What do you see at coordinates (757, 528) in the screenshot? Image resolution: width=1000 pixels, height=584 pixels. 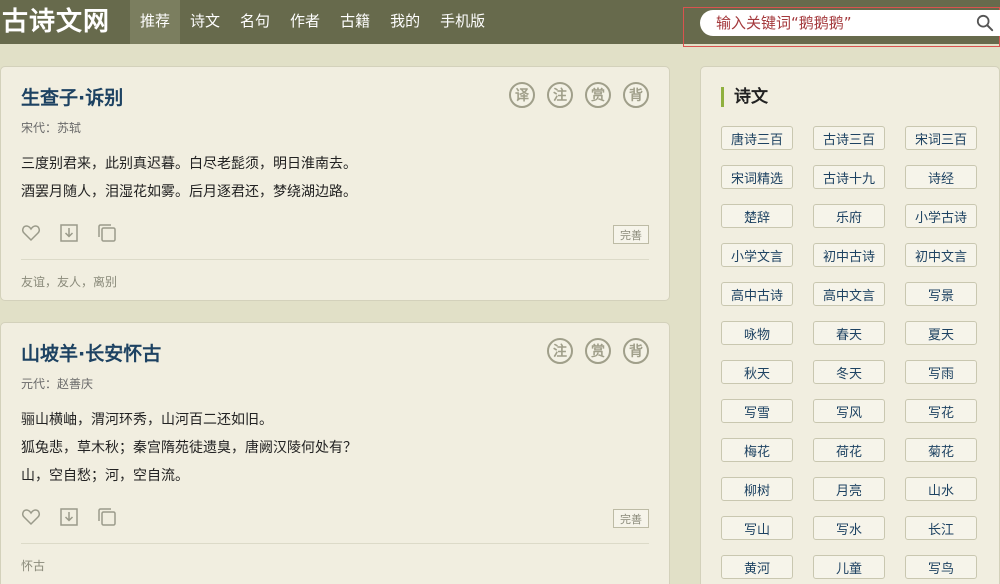 I see `category-tag: 写山` at bounding box center [757, 528].